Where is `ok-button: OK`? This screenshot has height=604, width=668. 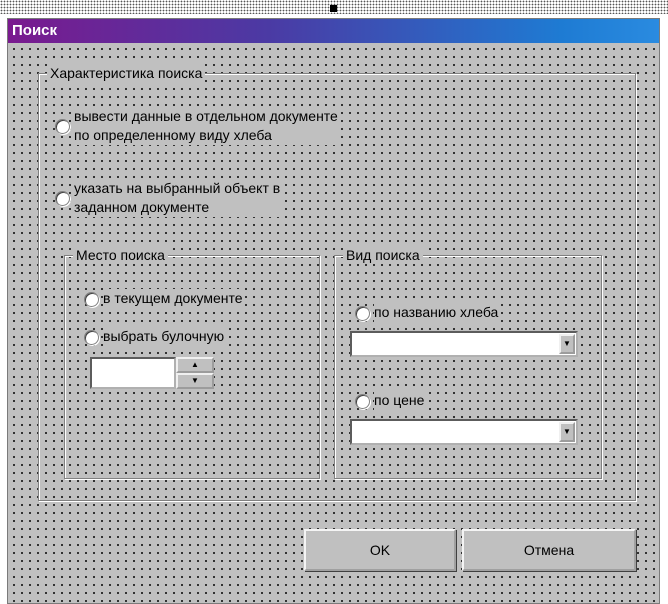 ok-button: OK is located at coordinates (380, 550).